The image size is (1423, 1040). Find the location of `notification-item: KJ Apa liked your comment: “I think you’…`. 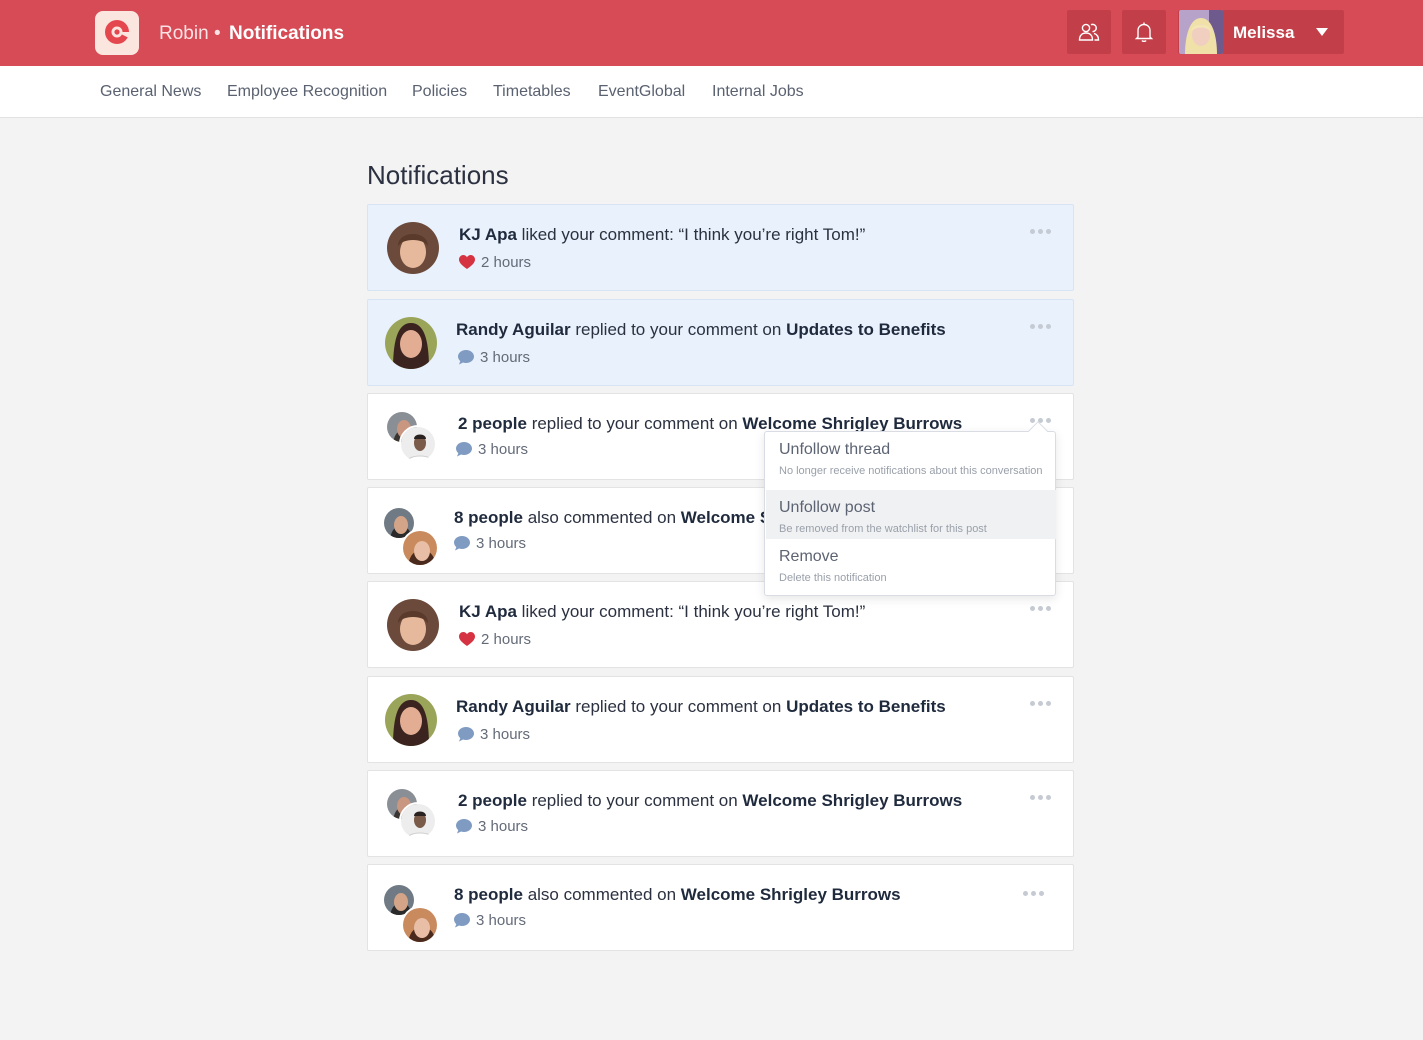

notification-item: KJ Apa liked your comment: “I think you’… is located at coordinates (720, 247).